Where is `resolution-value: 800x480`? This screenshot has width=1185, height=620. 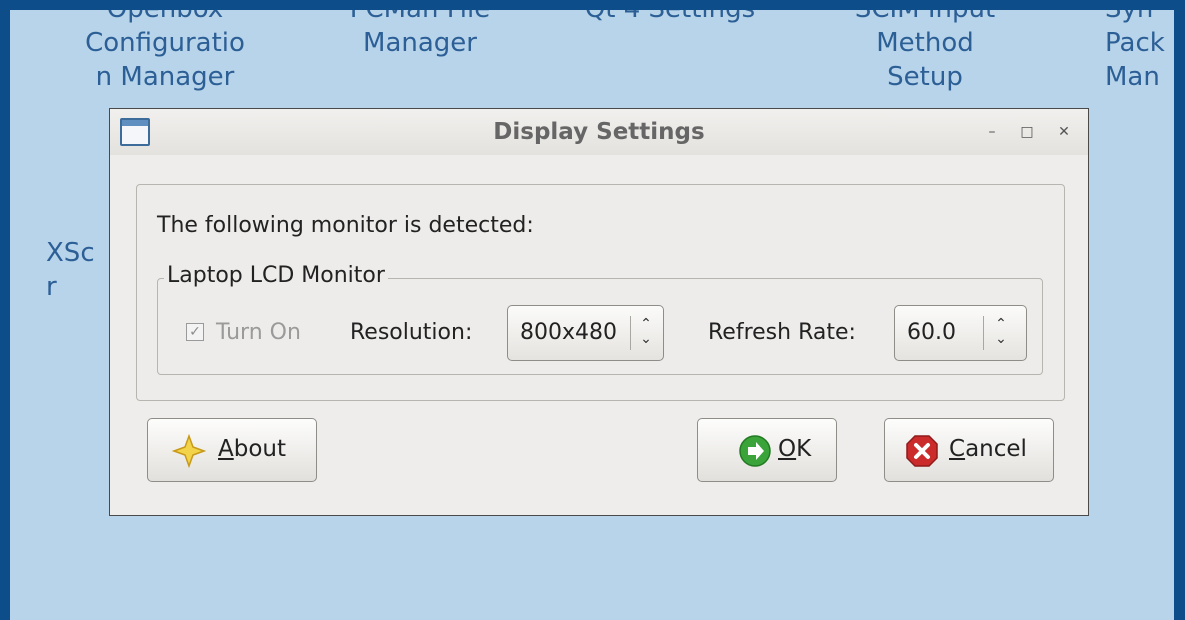 resolution-value: 800x480 is located at coordinates (569, 332).